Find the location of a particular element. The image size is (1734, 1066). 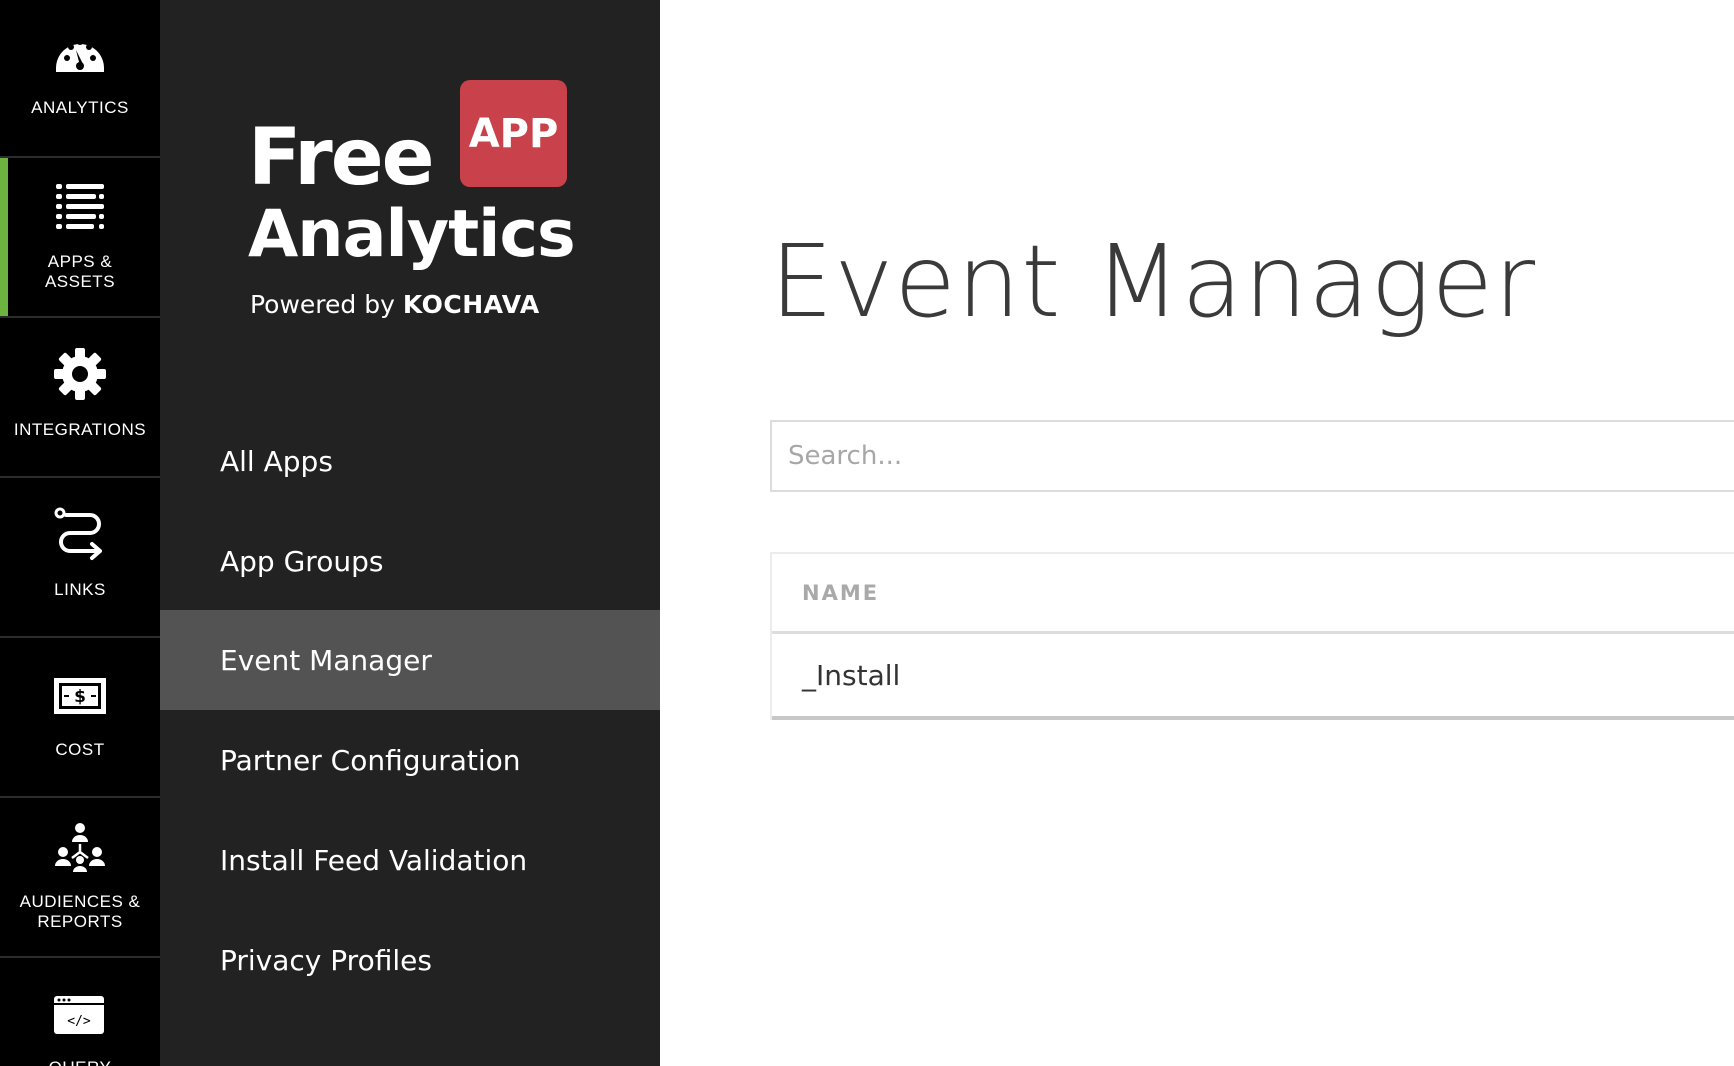

rail-item-integrations: INTEGRATIONS is located at coordinates (80, 398).